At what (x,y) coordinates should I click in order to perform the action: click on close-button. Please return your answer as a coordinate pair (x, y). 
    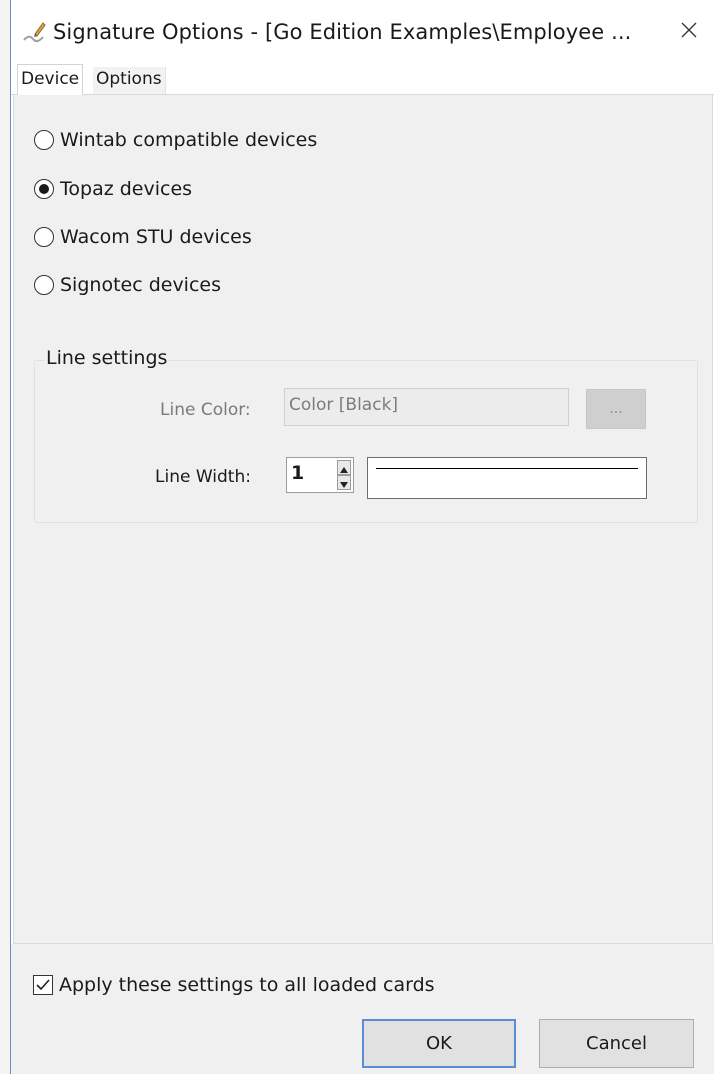
    Looking at the image, I should click on (689, 32).